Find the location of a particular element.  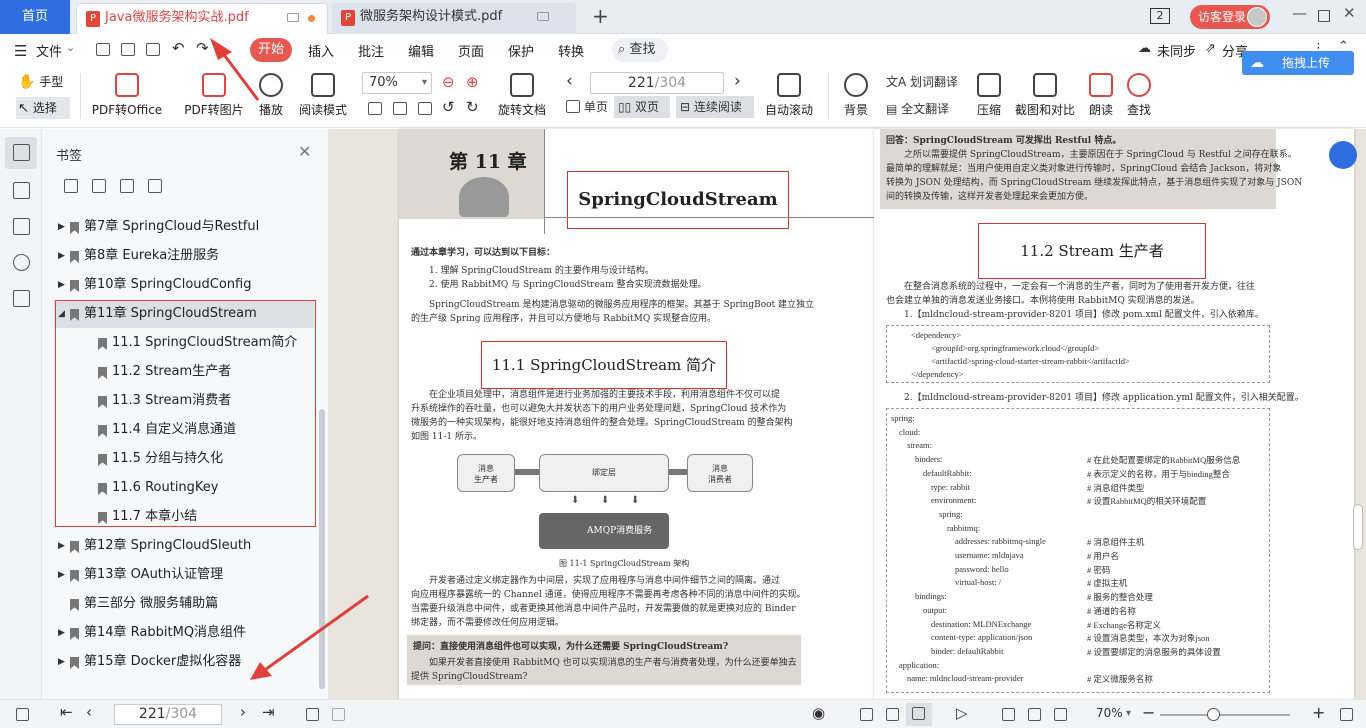

last-page-icon: ⇥ is located at coordinates (268, 712).